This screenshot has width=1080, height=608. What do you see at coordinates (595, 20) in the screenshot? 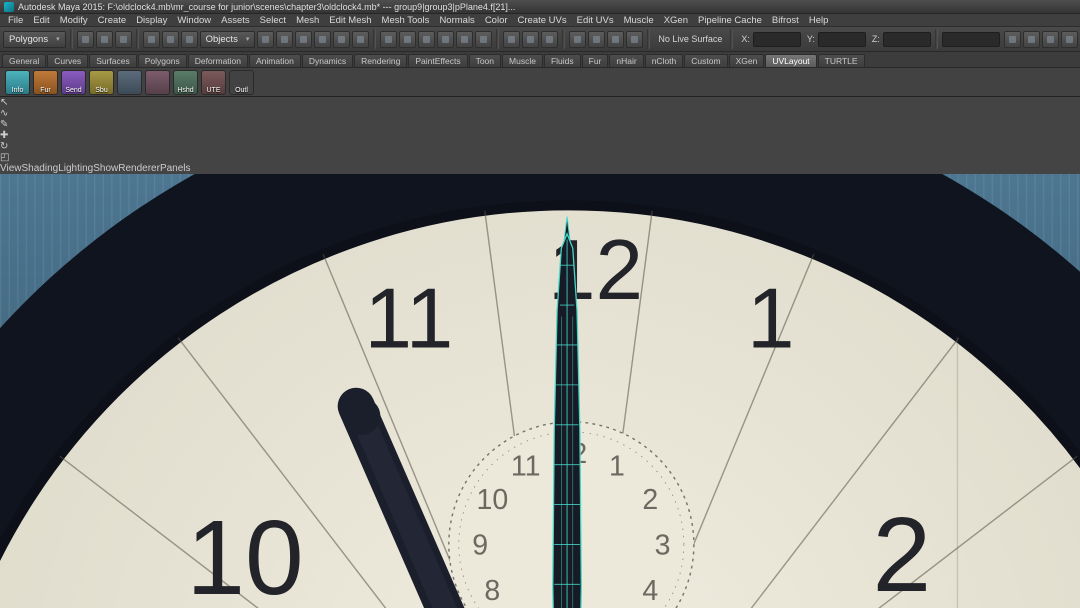
I see `menu-item: Edit UVs` at bounding box center [595, 20].